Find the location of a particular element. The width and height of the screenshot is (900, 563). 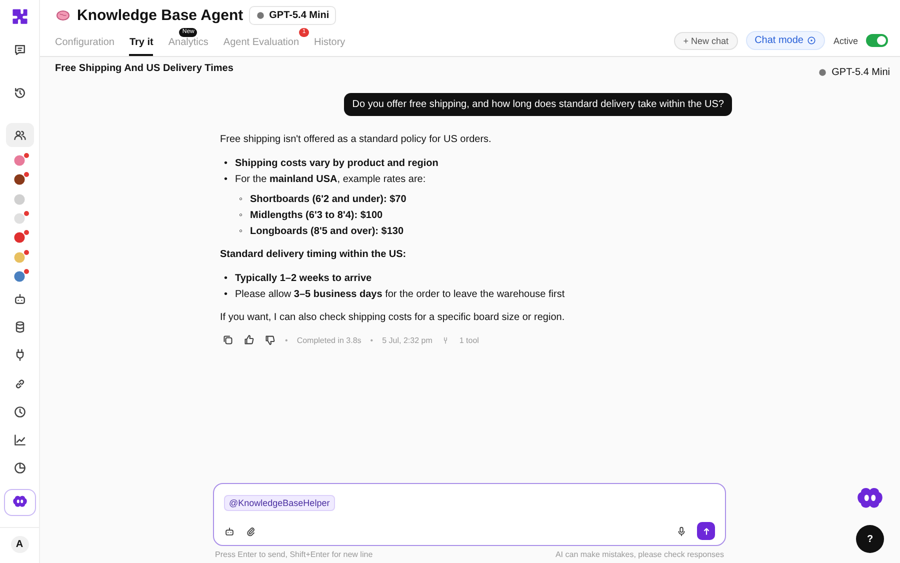

model-label: GPT-5.4 Mini is located at coordinates (854, 72).